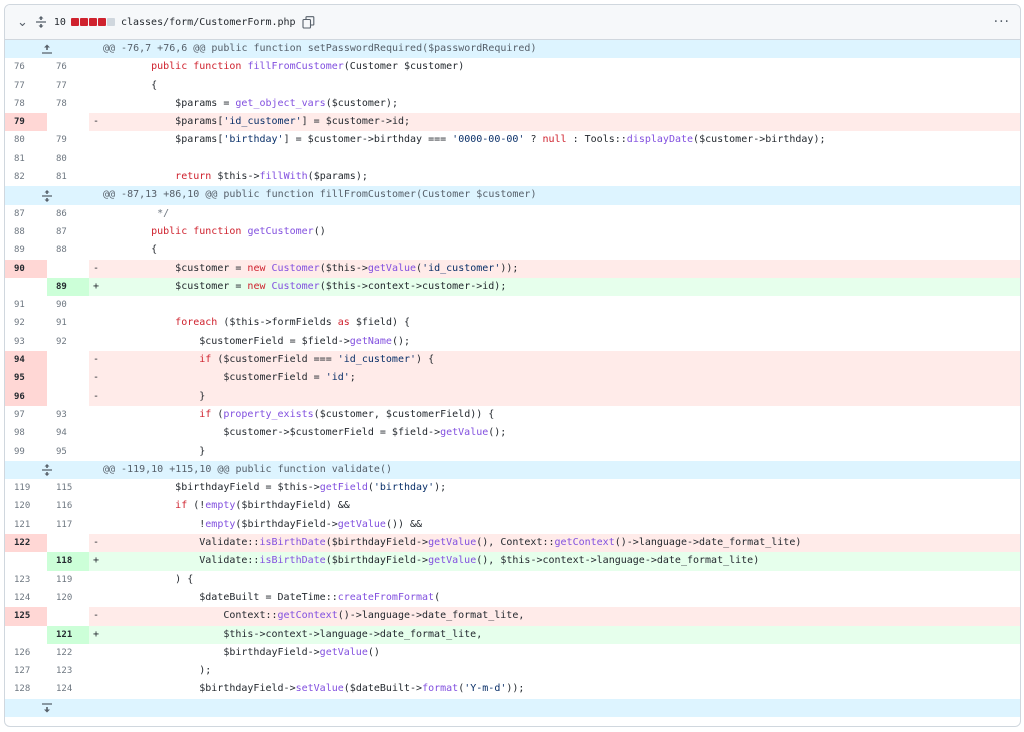 This screenshot has height=732, width=1024. I want to click on file-header: ⌄ 10 classes/form/CustomerForm.php ···, so click(512, 22).